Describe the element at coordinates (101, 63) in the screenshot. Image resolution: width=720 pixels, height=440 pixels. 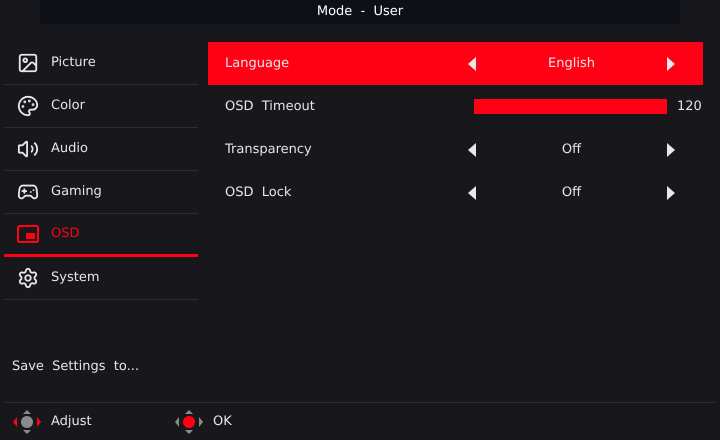
I see `sidebar-item: Picture` at that location.